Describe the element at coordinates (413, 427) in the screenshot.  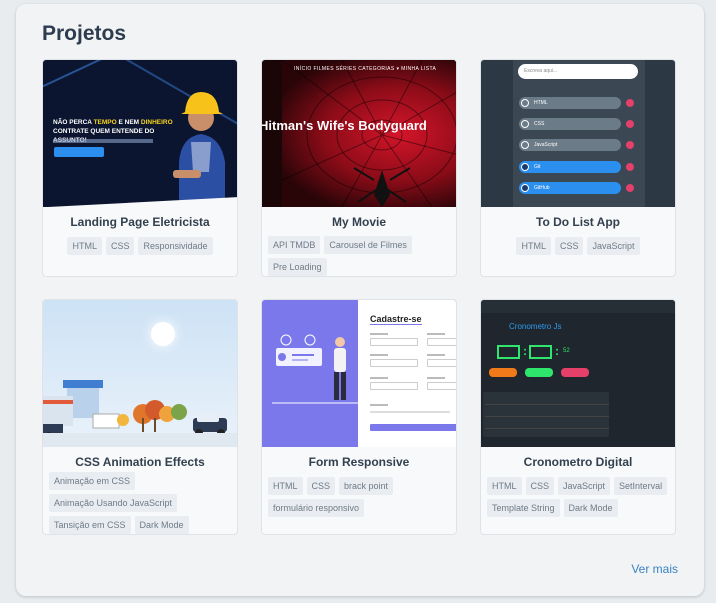
I see `form-submit-button` at that location.